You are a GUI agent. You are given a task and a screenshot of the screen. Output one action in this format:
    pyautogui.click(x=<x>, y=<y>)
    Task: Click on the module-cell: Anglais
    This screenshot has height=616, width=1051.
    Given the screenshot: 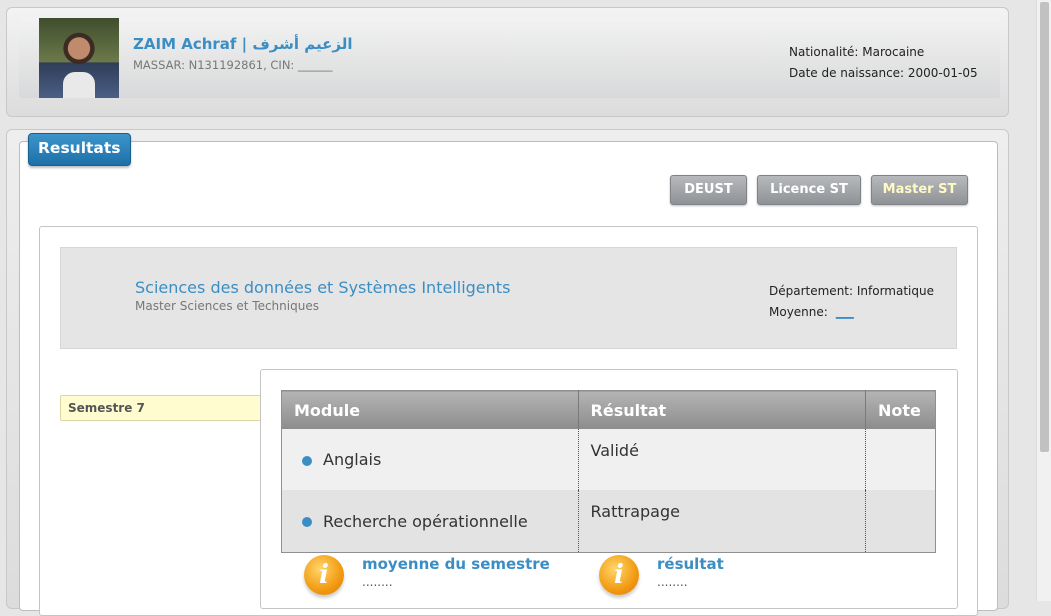 What is the action you would take?
    pyautogui.click(x=430, y=459)
    